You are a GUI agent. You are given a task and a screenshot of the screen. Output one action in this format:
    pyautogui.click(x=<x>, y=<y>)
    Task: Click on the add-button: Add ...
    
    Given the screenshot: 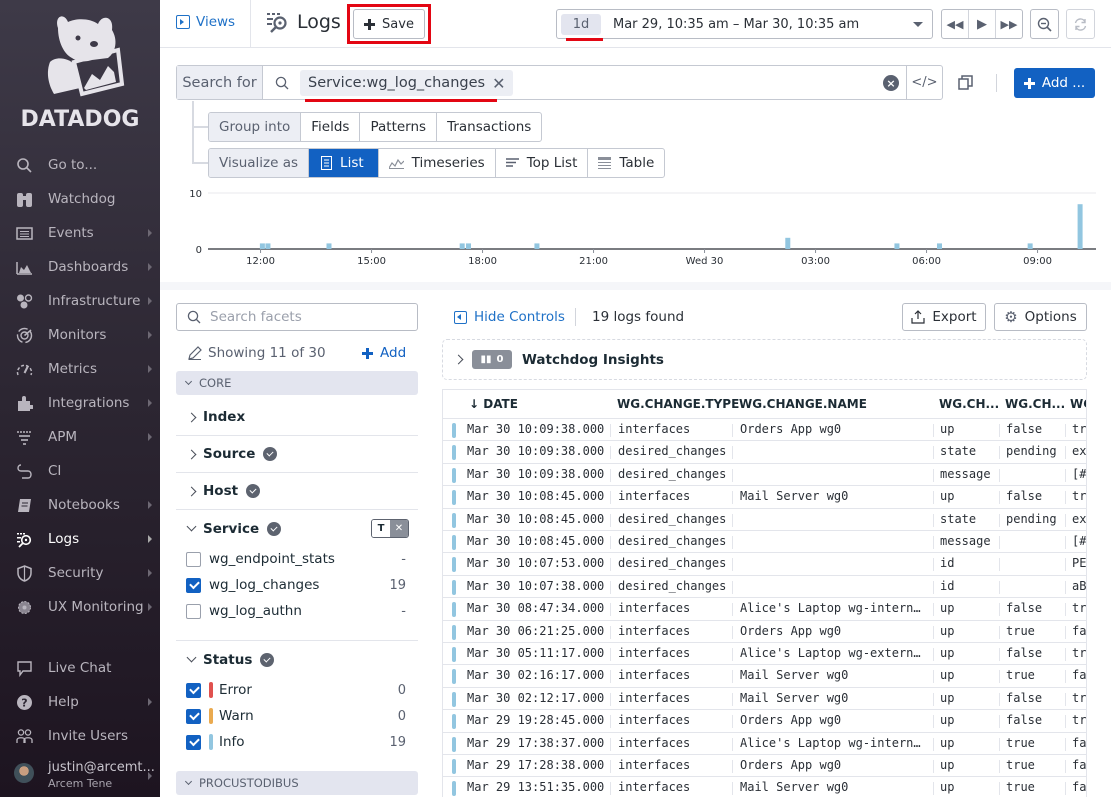 What is the action you would take?
    pyautogui.click(x=1054, y=83)
    